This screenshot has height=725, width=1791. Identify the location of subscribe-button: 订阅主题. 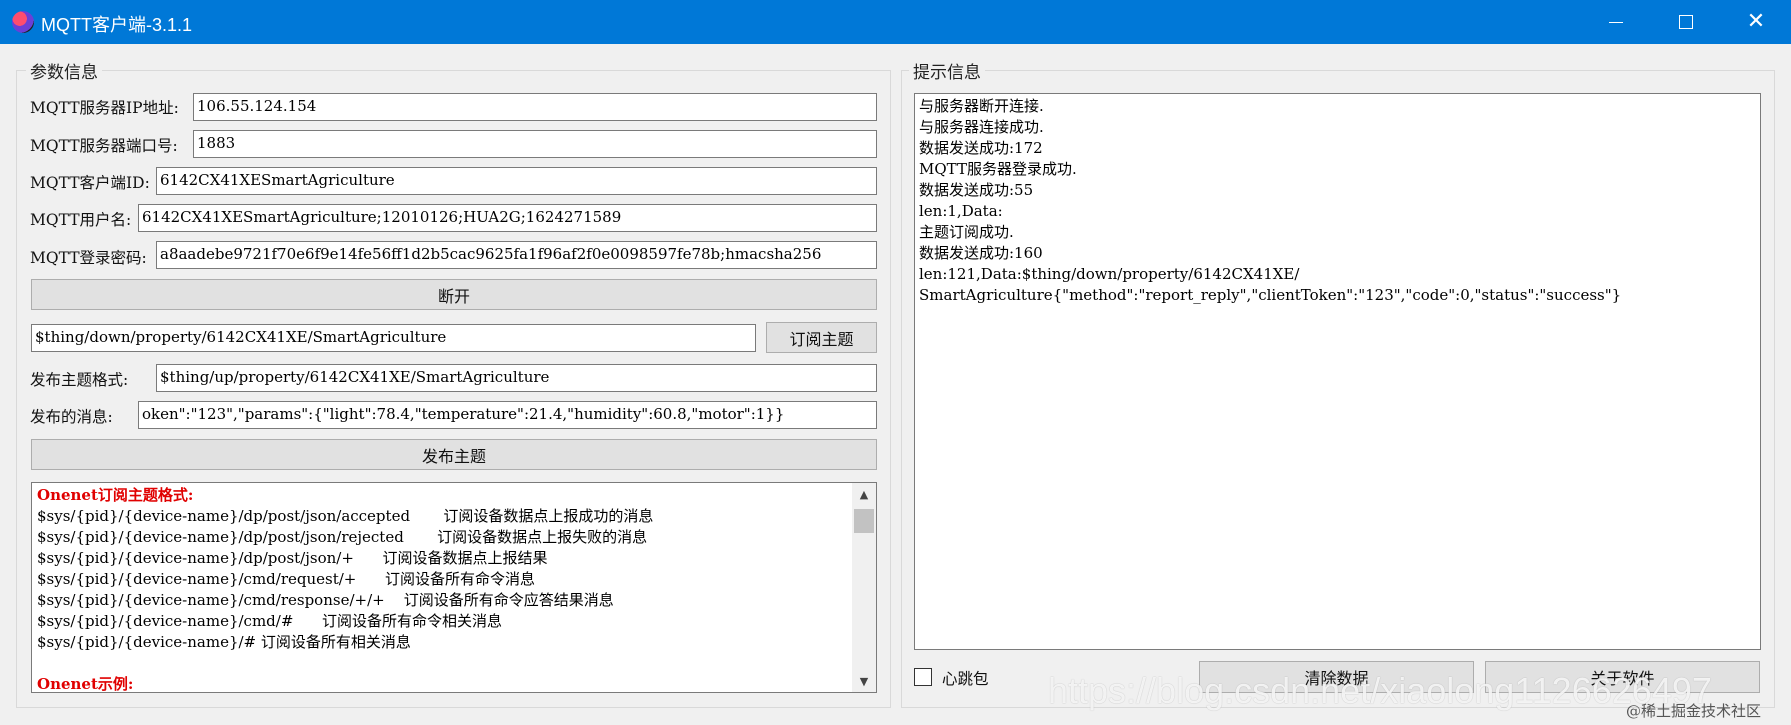
(821, 337).